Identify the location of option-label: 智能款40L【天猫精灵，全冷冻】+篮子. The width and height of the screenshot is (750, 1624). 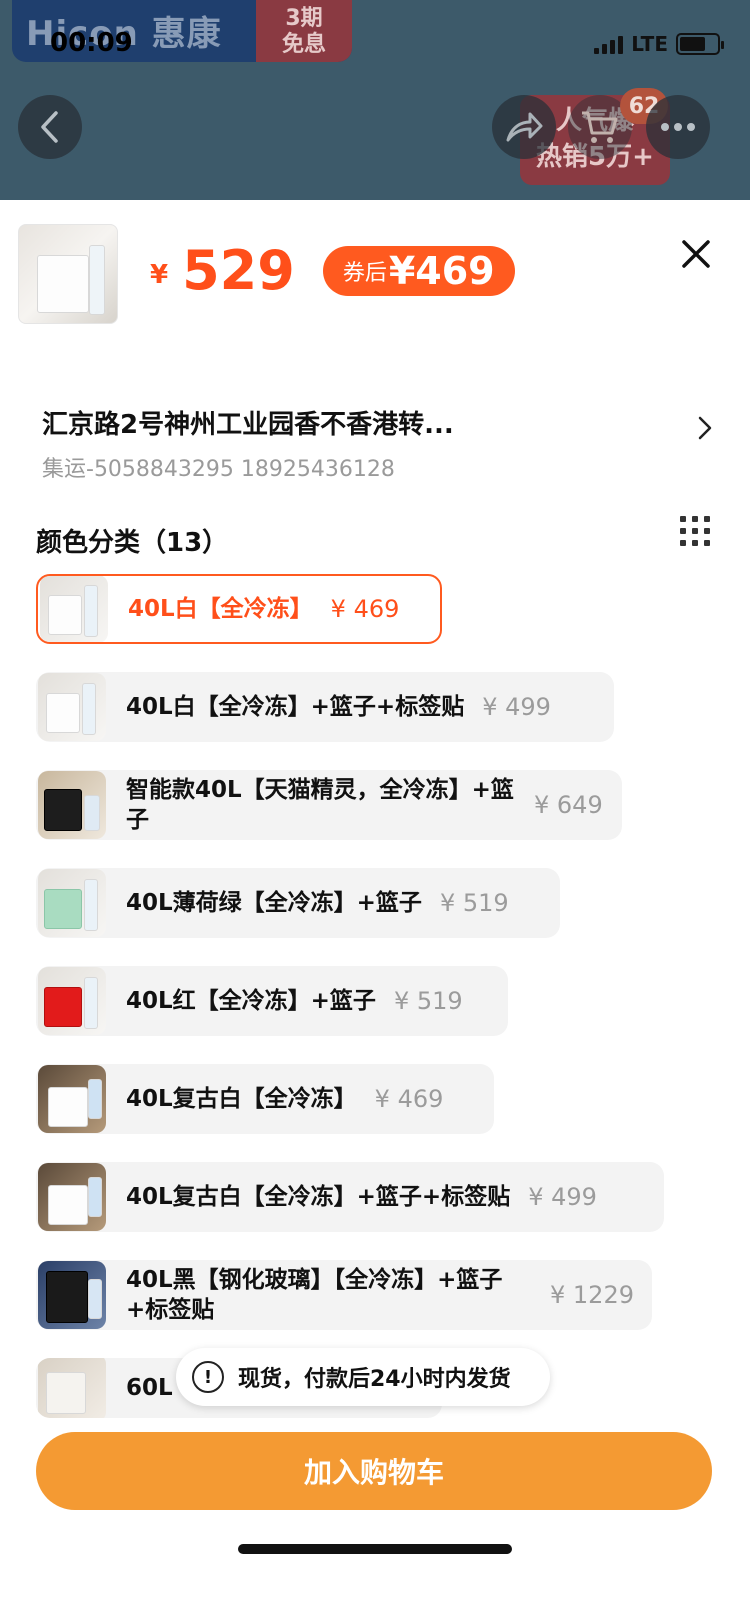
(320, 805).